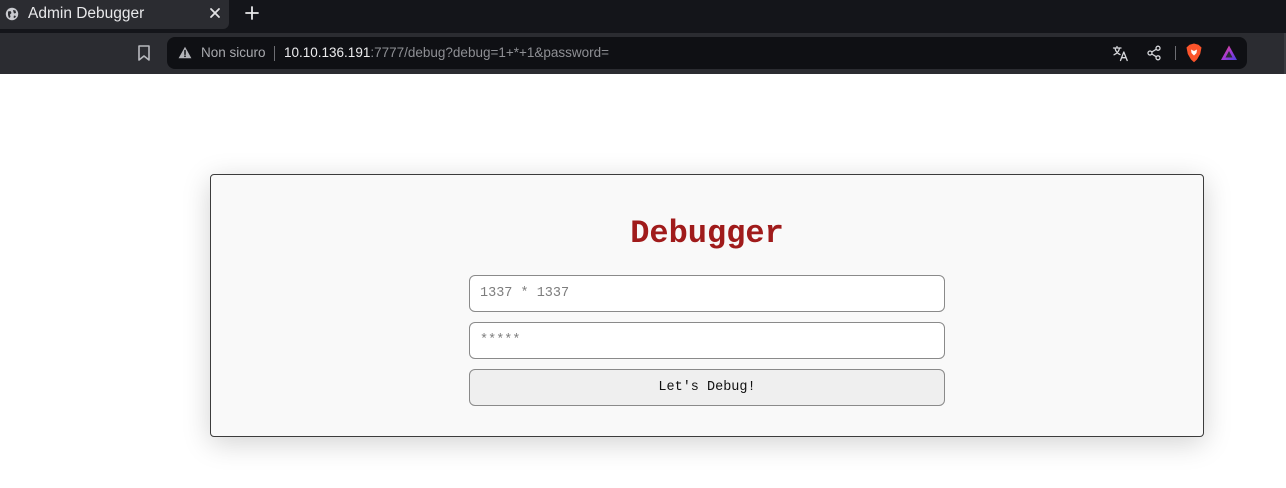 Image resolution: width=1286 pixels, height=488 pixels. I want to click on tab-strip: Admin Debugger, so click(643, 16).